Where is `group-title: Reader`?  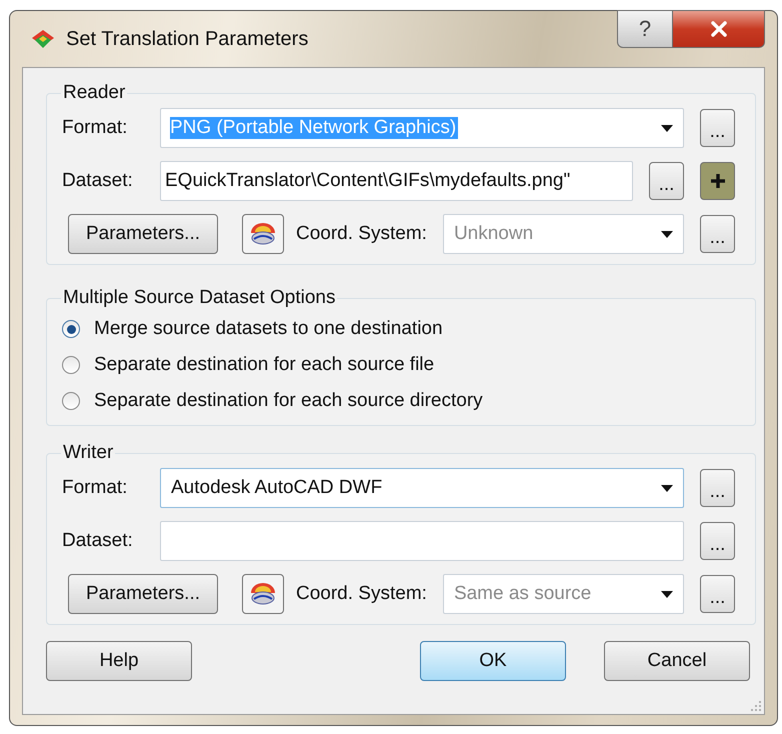
group-title: Reader is located at coordinates (94, 93).